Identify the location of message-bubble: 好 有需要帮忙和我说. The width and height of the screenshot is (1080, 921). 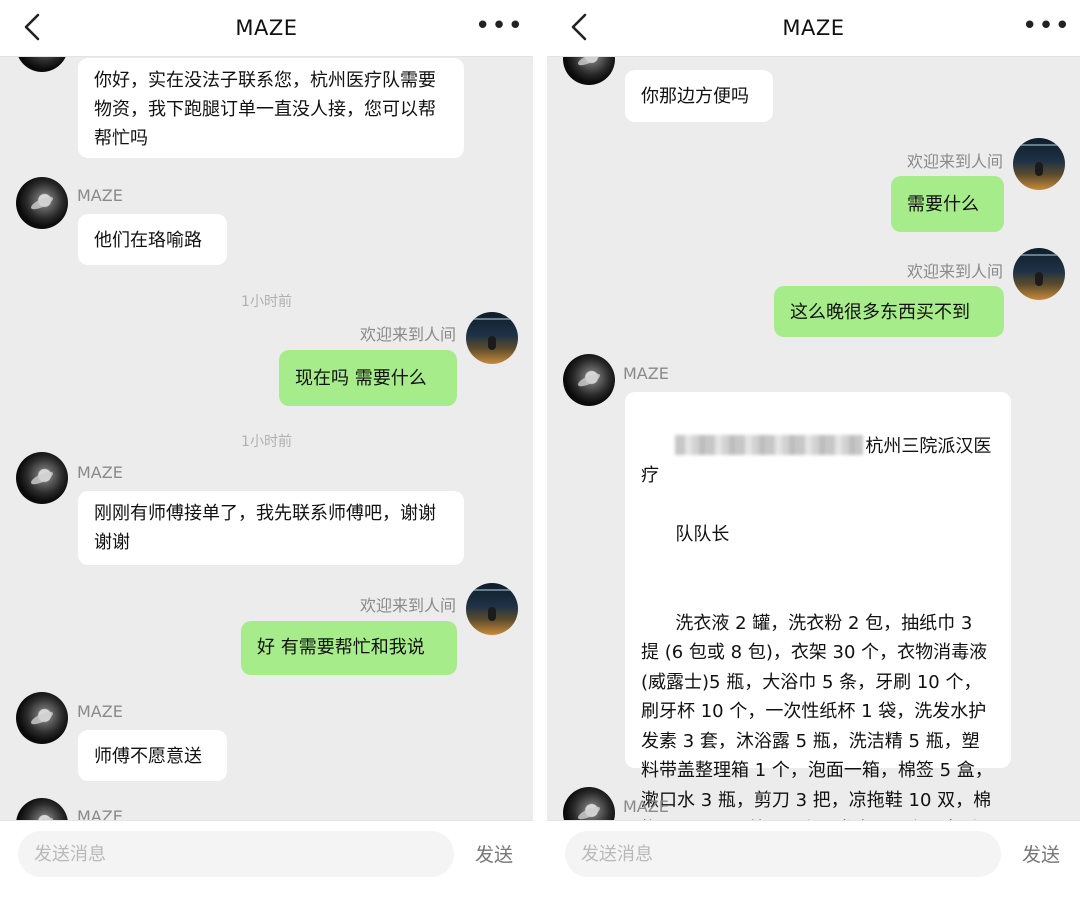
(349, 648).